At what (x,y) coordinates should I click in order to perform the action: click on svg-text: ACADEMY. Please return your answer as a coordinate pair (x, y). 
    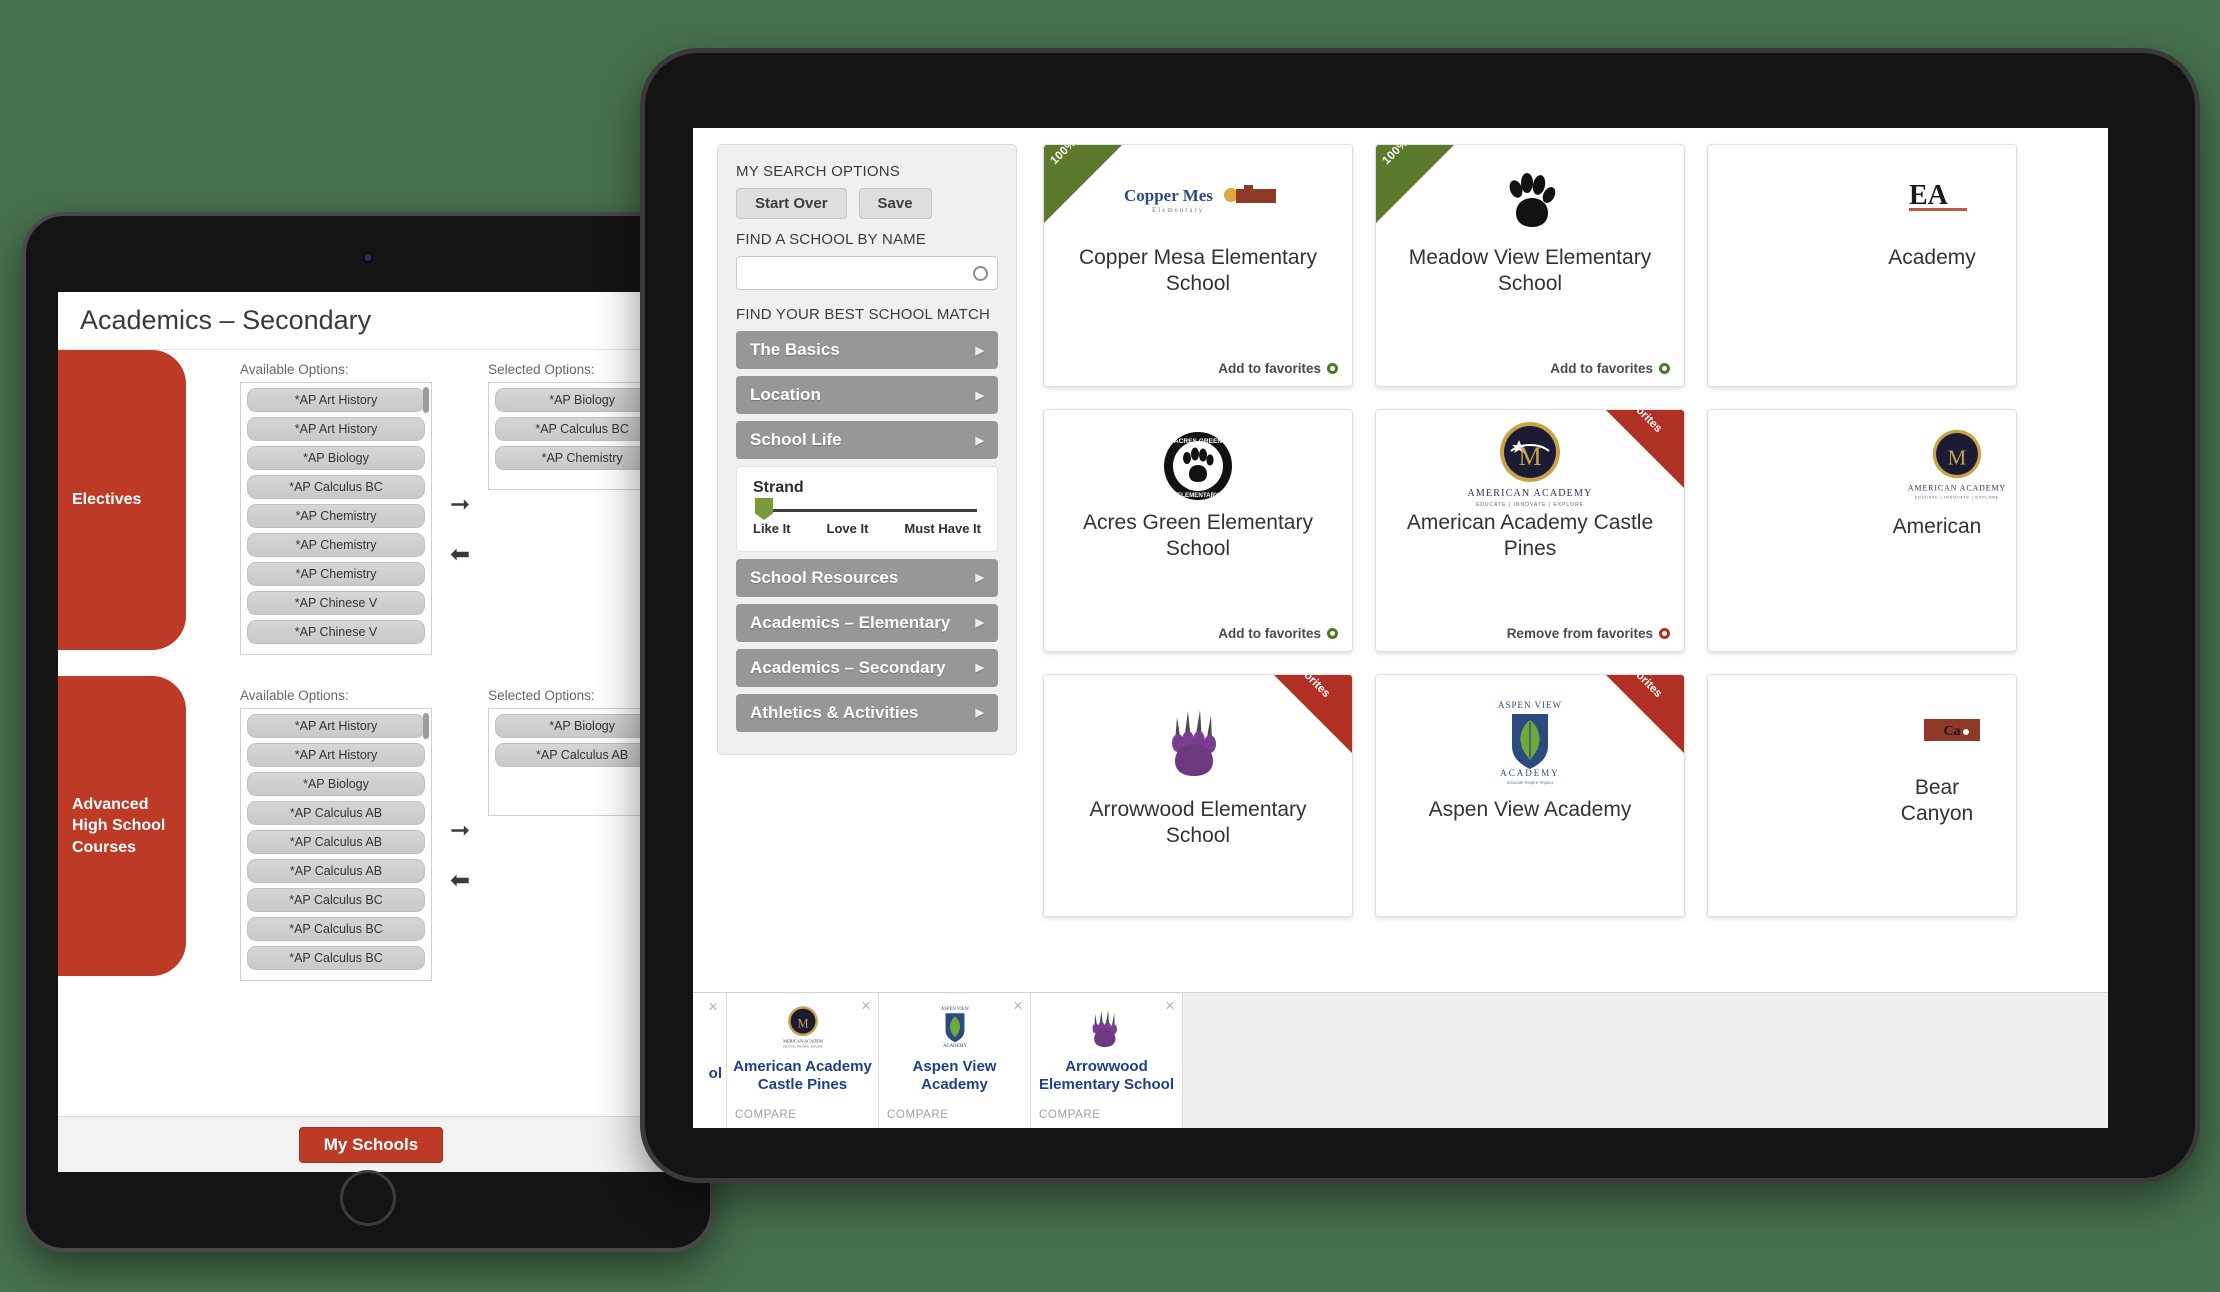
    Looking at the image, I should click on (1530, 773).